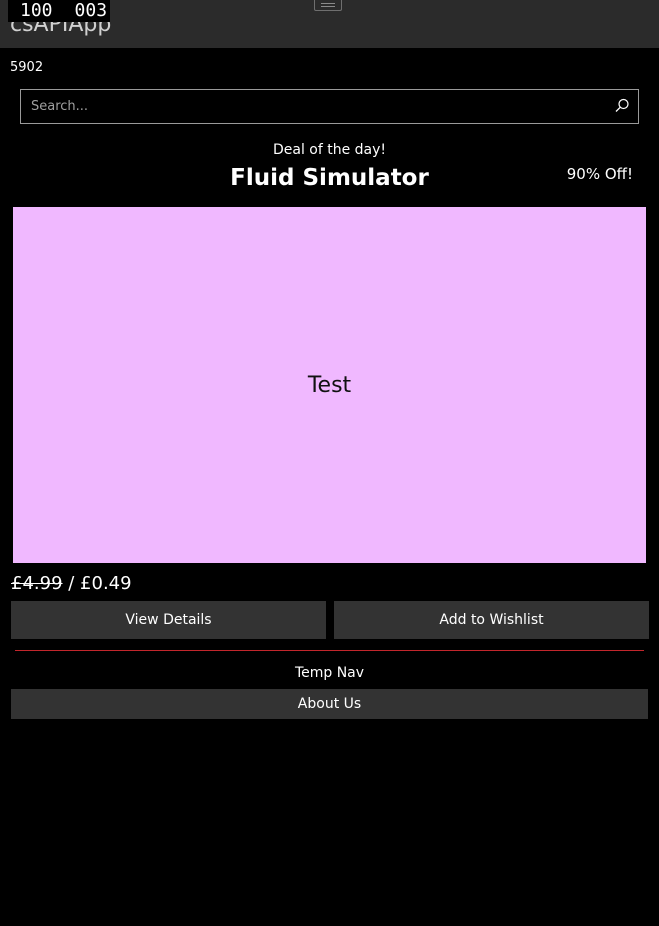 The image size is (659, 926). I want to click on discount-badge: 90% Off!, so click(599, 174).